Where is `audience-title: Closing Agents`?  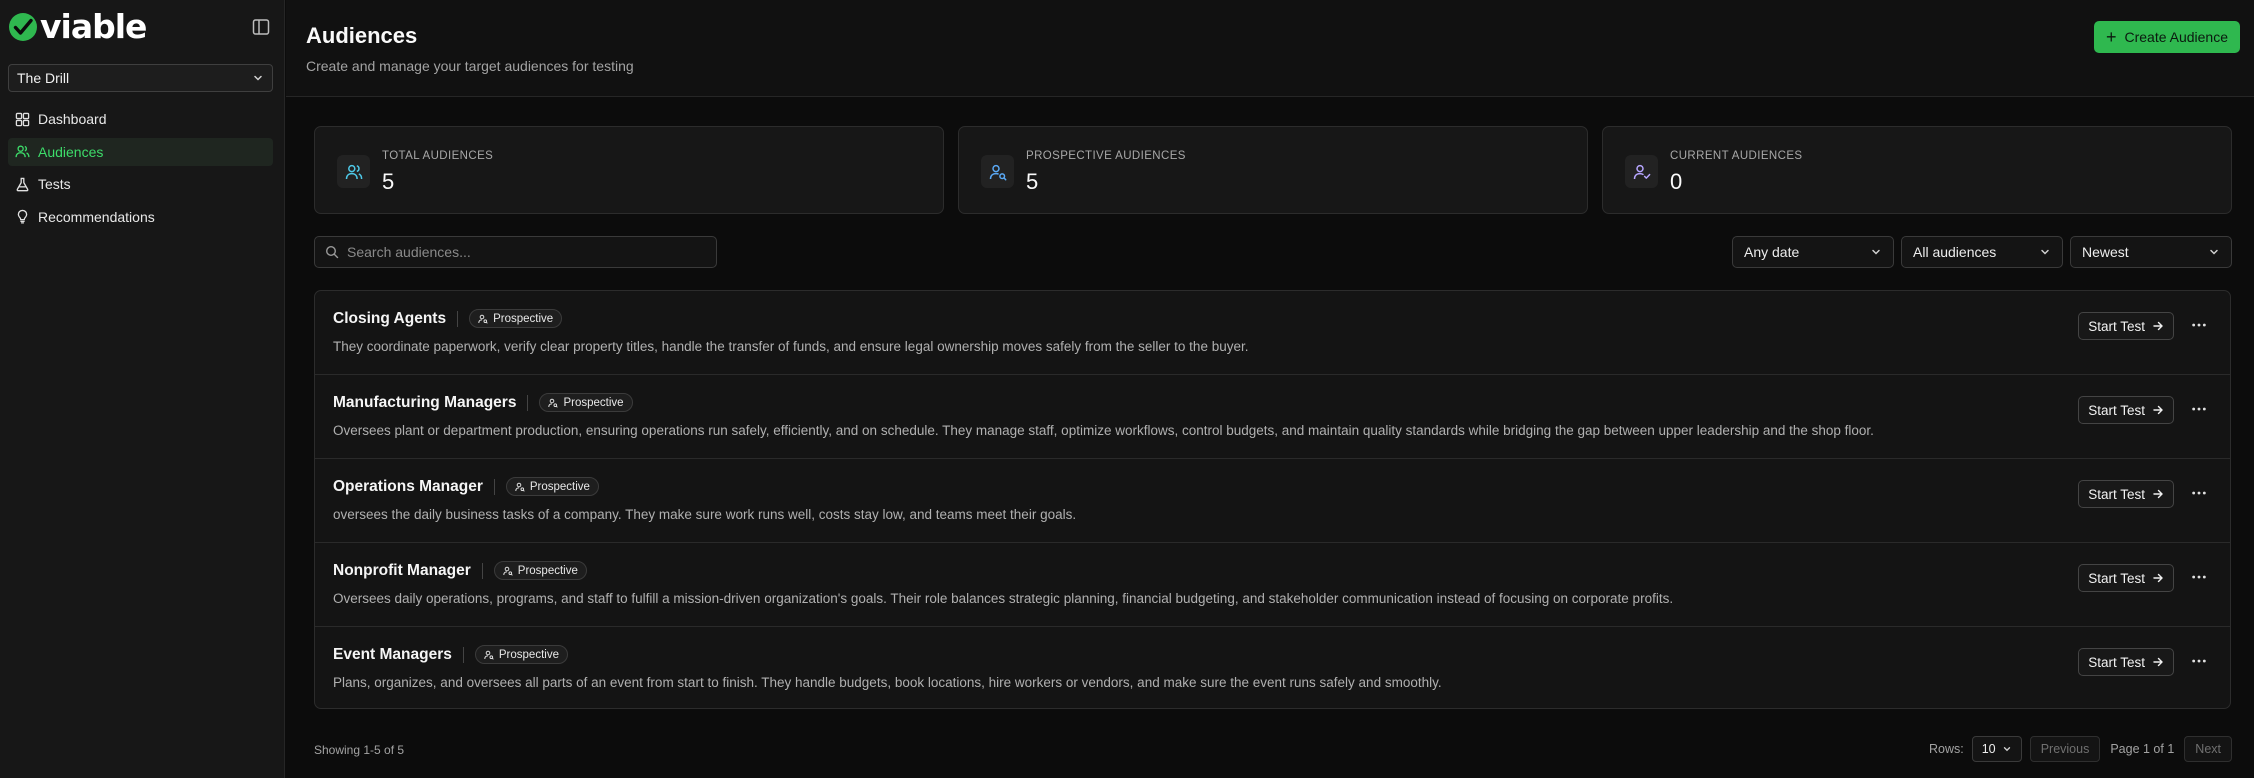
audience-title: Closing Agents is located at coordinates (390, 318).